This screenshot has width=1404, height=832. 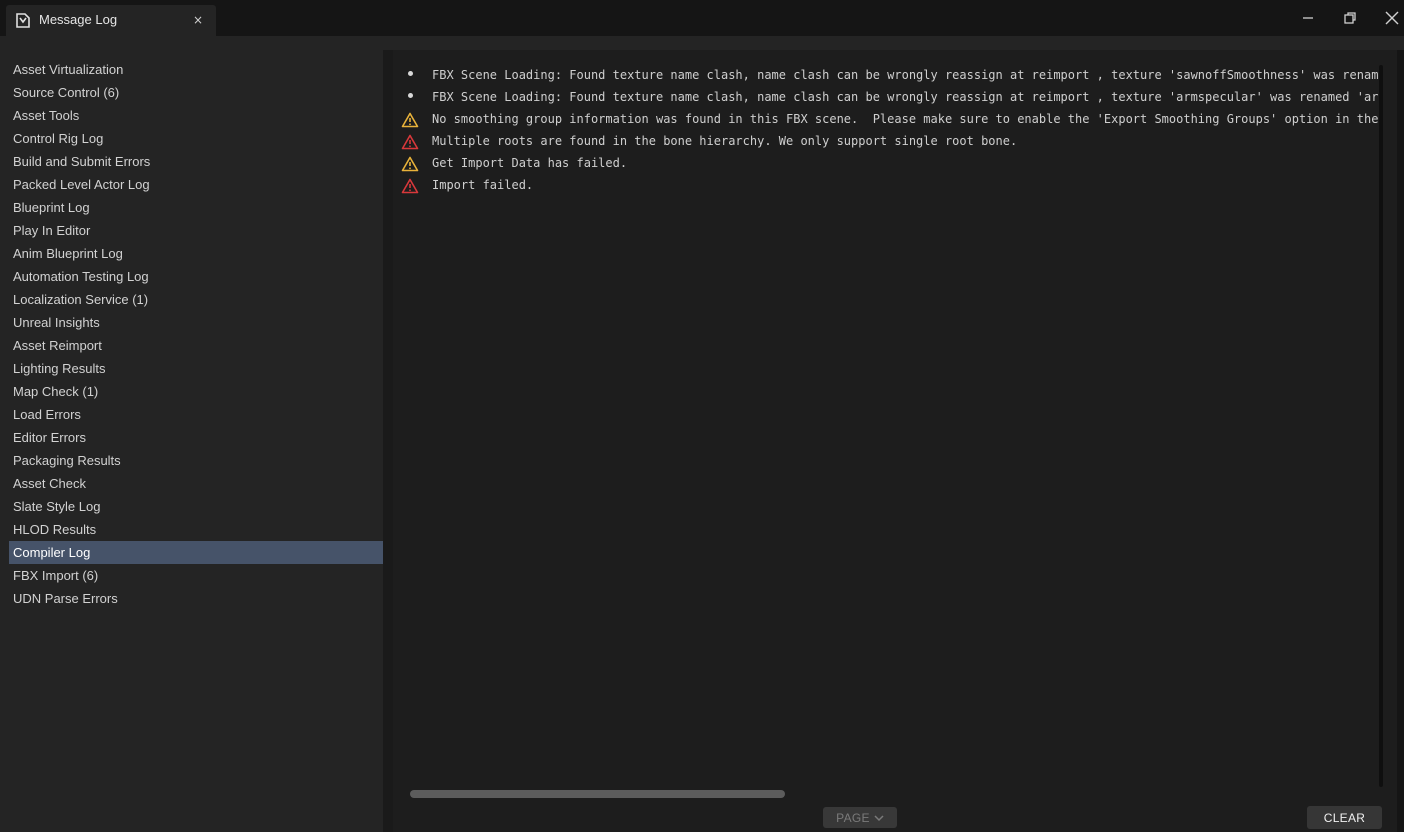 What do you see at coordinates (702, 18) in the screenshot?
I see `title-bar: Message Log ×` at bounding box center [702, 18].